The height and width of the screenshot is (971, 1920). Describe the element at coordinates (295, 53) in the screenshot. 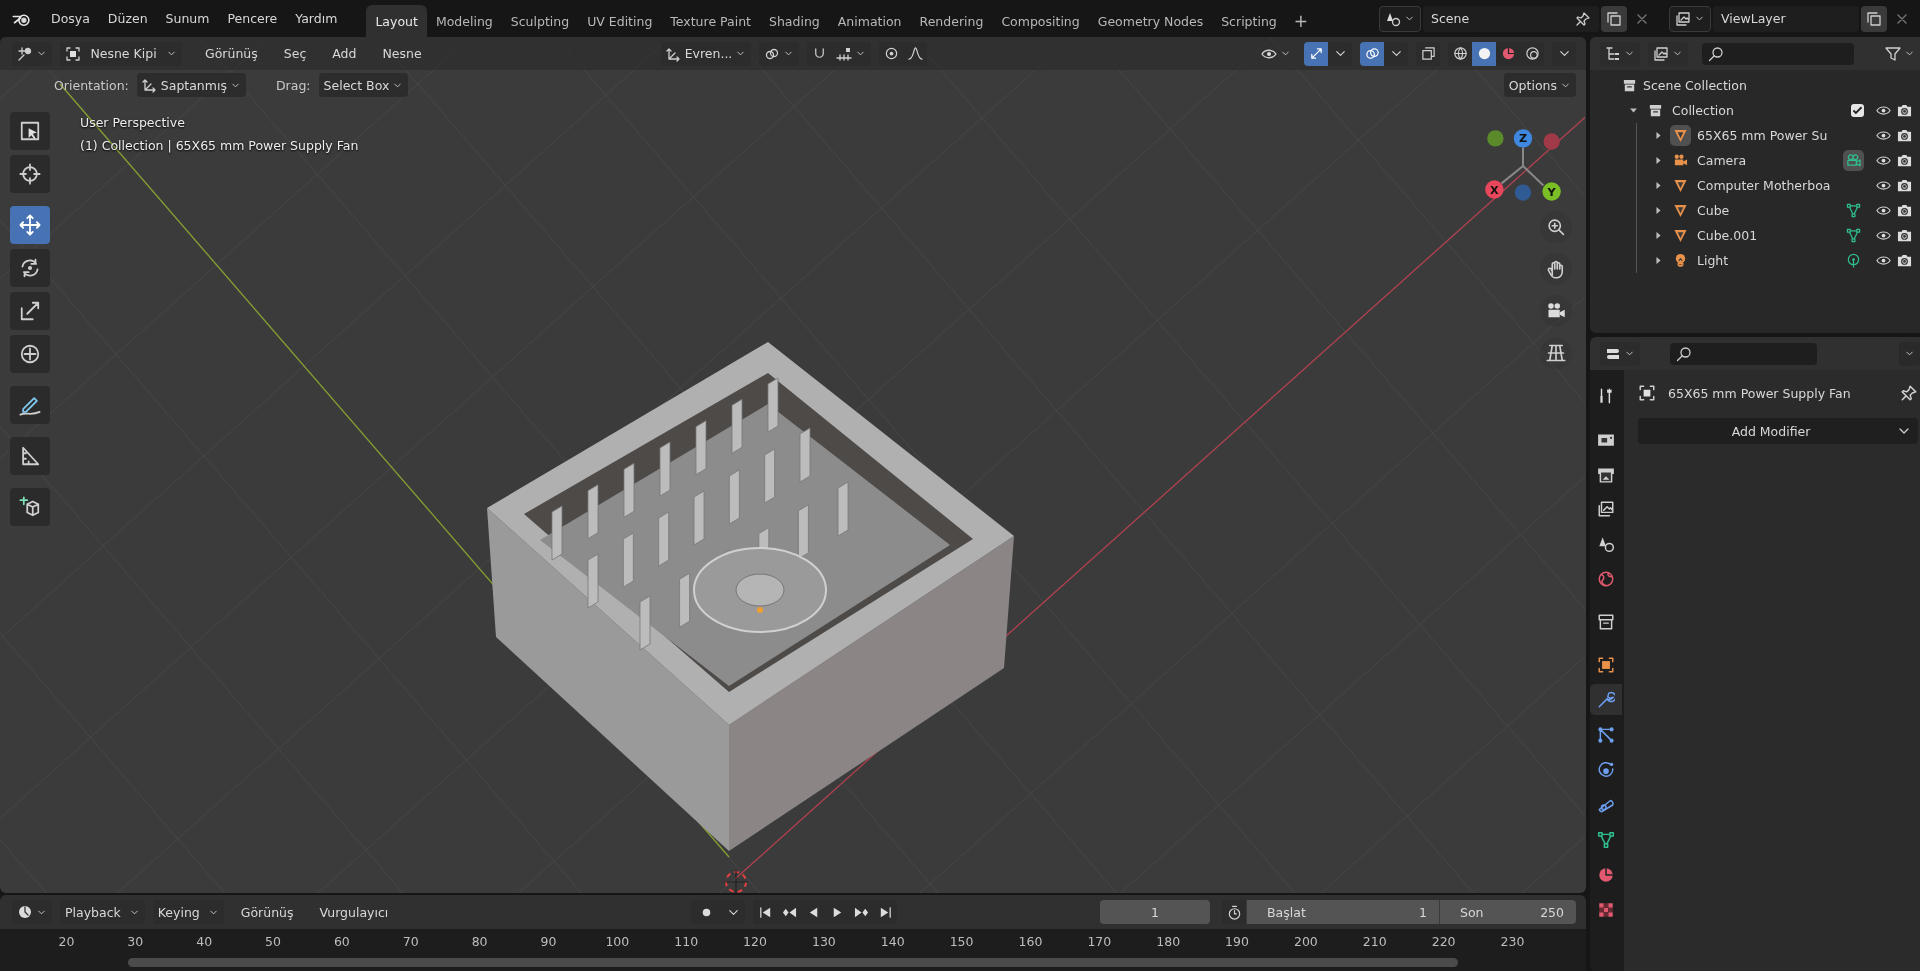

I see `menu-item: Seç` at that location.